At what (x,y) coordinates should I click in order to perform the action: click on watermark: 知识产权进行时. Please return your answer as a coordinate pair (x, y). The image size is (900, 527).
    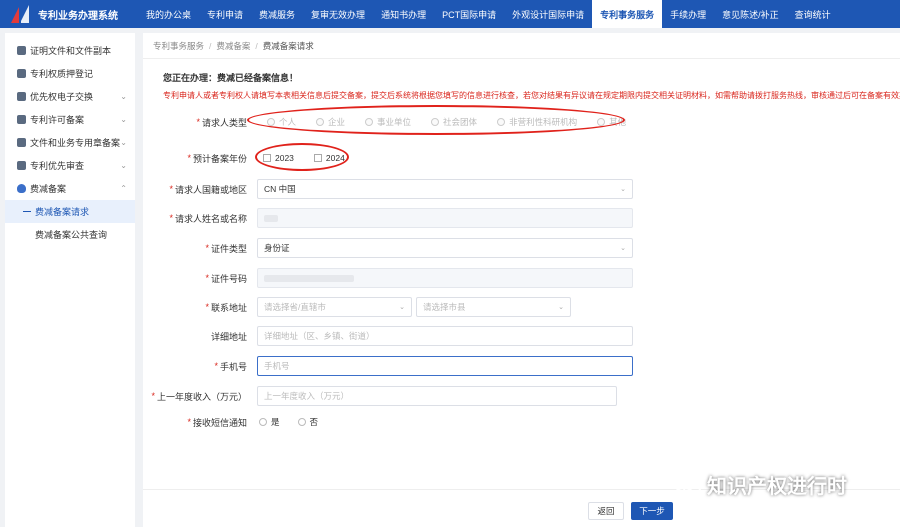
    Looking at the image, I should click on (760, 484).